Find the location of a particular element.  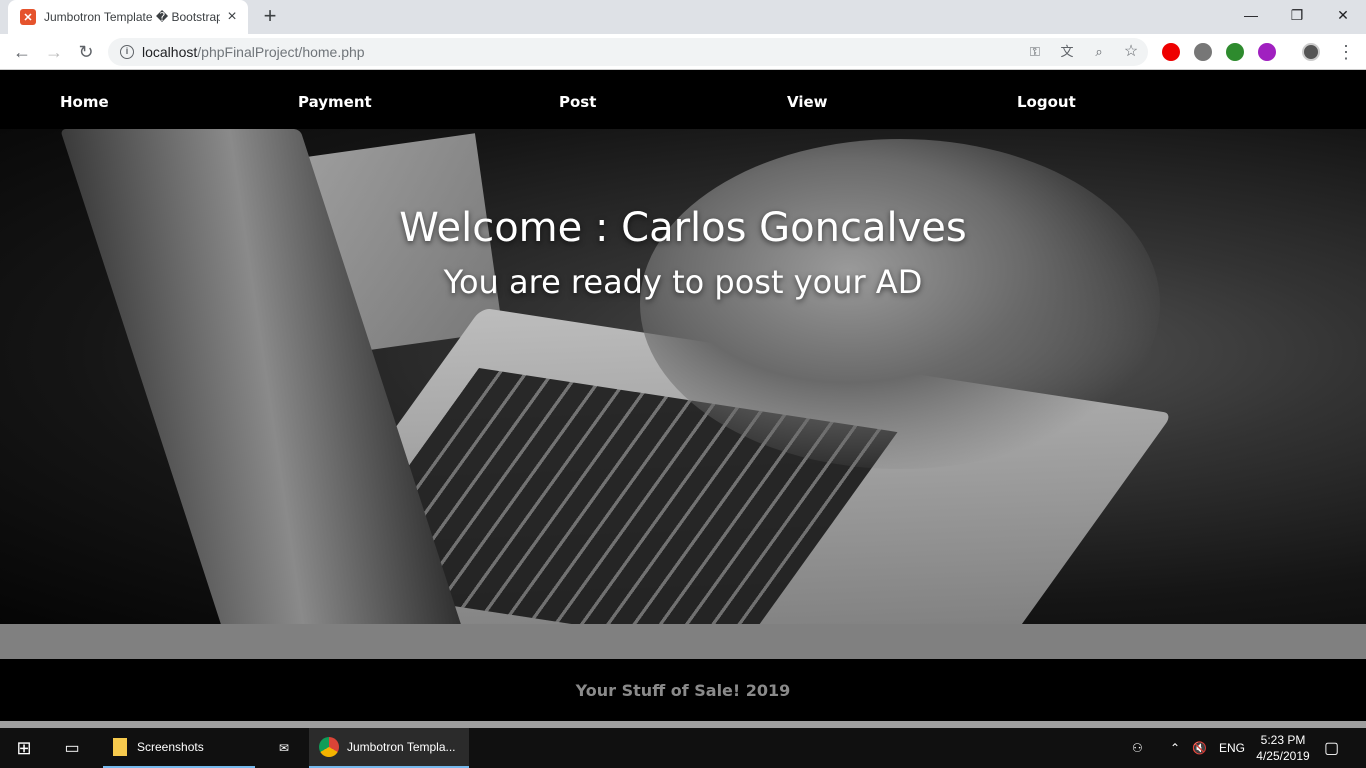

volume-muted-icon: 🔇 is located at coordinates (1199, 748).